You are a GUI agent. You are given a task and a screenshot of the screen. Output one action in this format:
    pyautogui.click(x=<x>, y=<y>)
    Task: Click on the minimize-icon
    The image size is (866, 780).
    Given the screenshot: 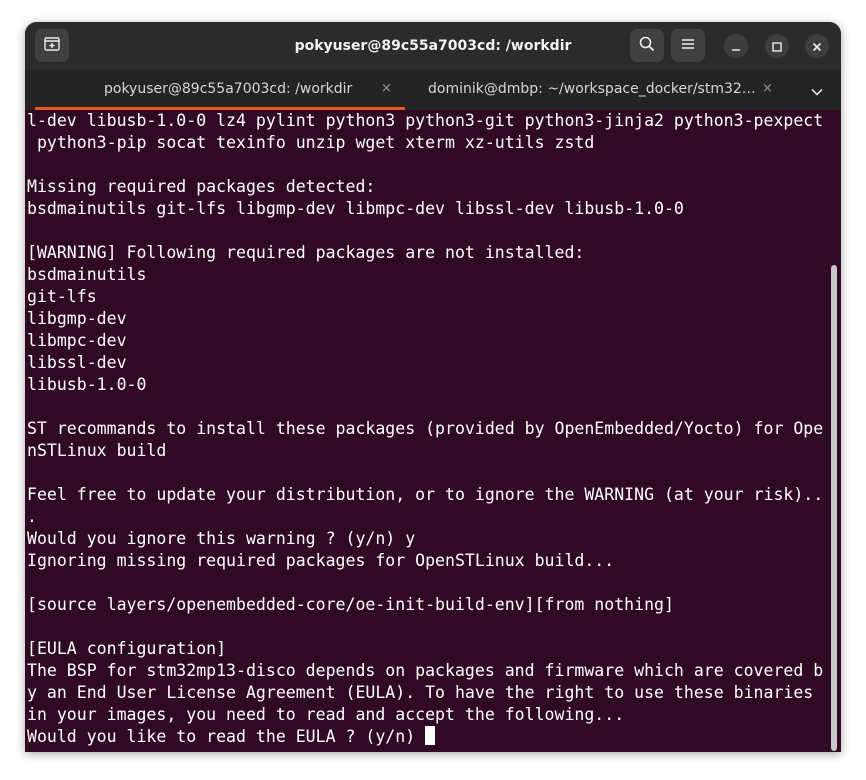 What is the action you would take?
    pyautogui.click(x=736, y=46)
    